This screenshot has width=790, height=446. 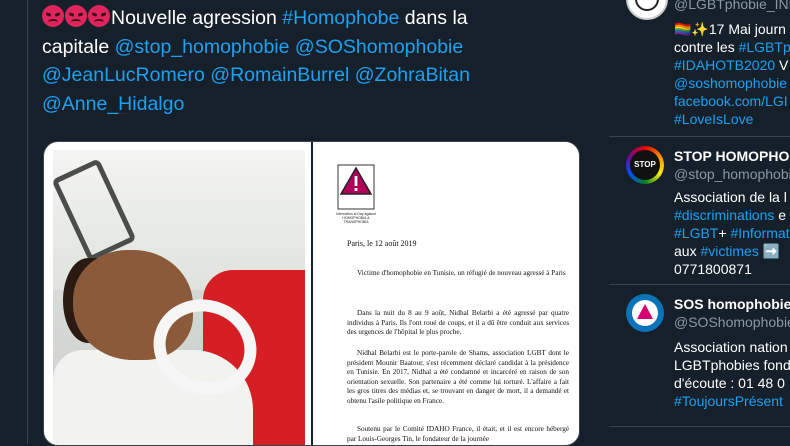 I want to click on mention-link: @soshomophobie, so click(x=730, y=83).